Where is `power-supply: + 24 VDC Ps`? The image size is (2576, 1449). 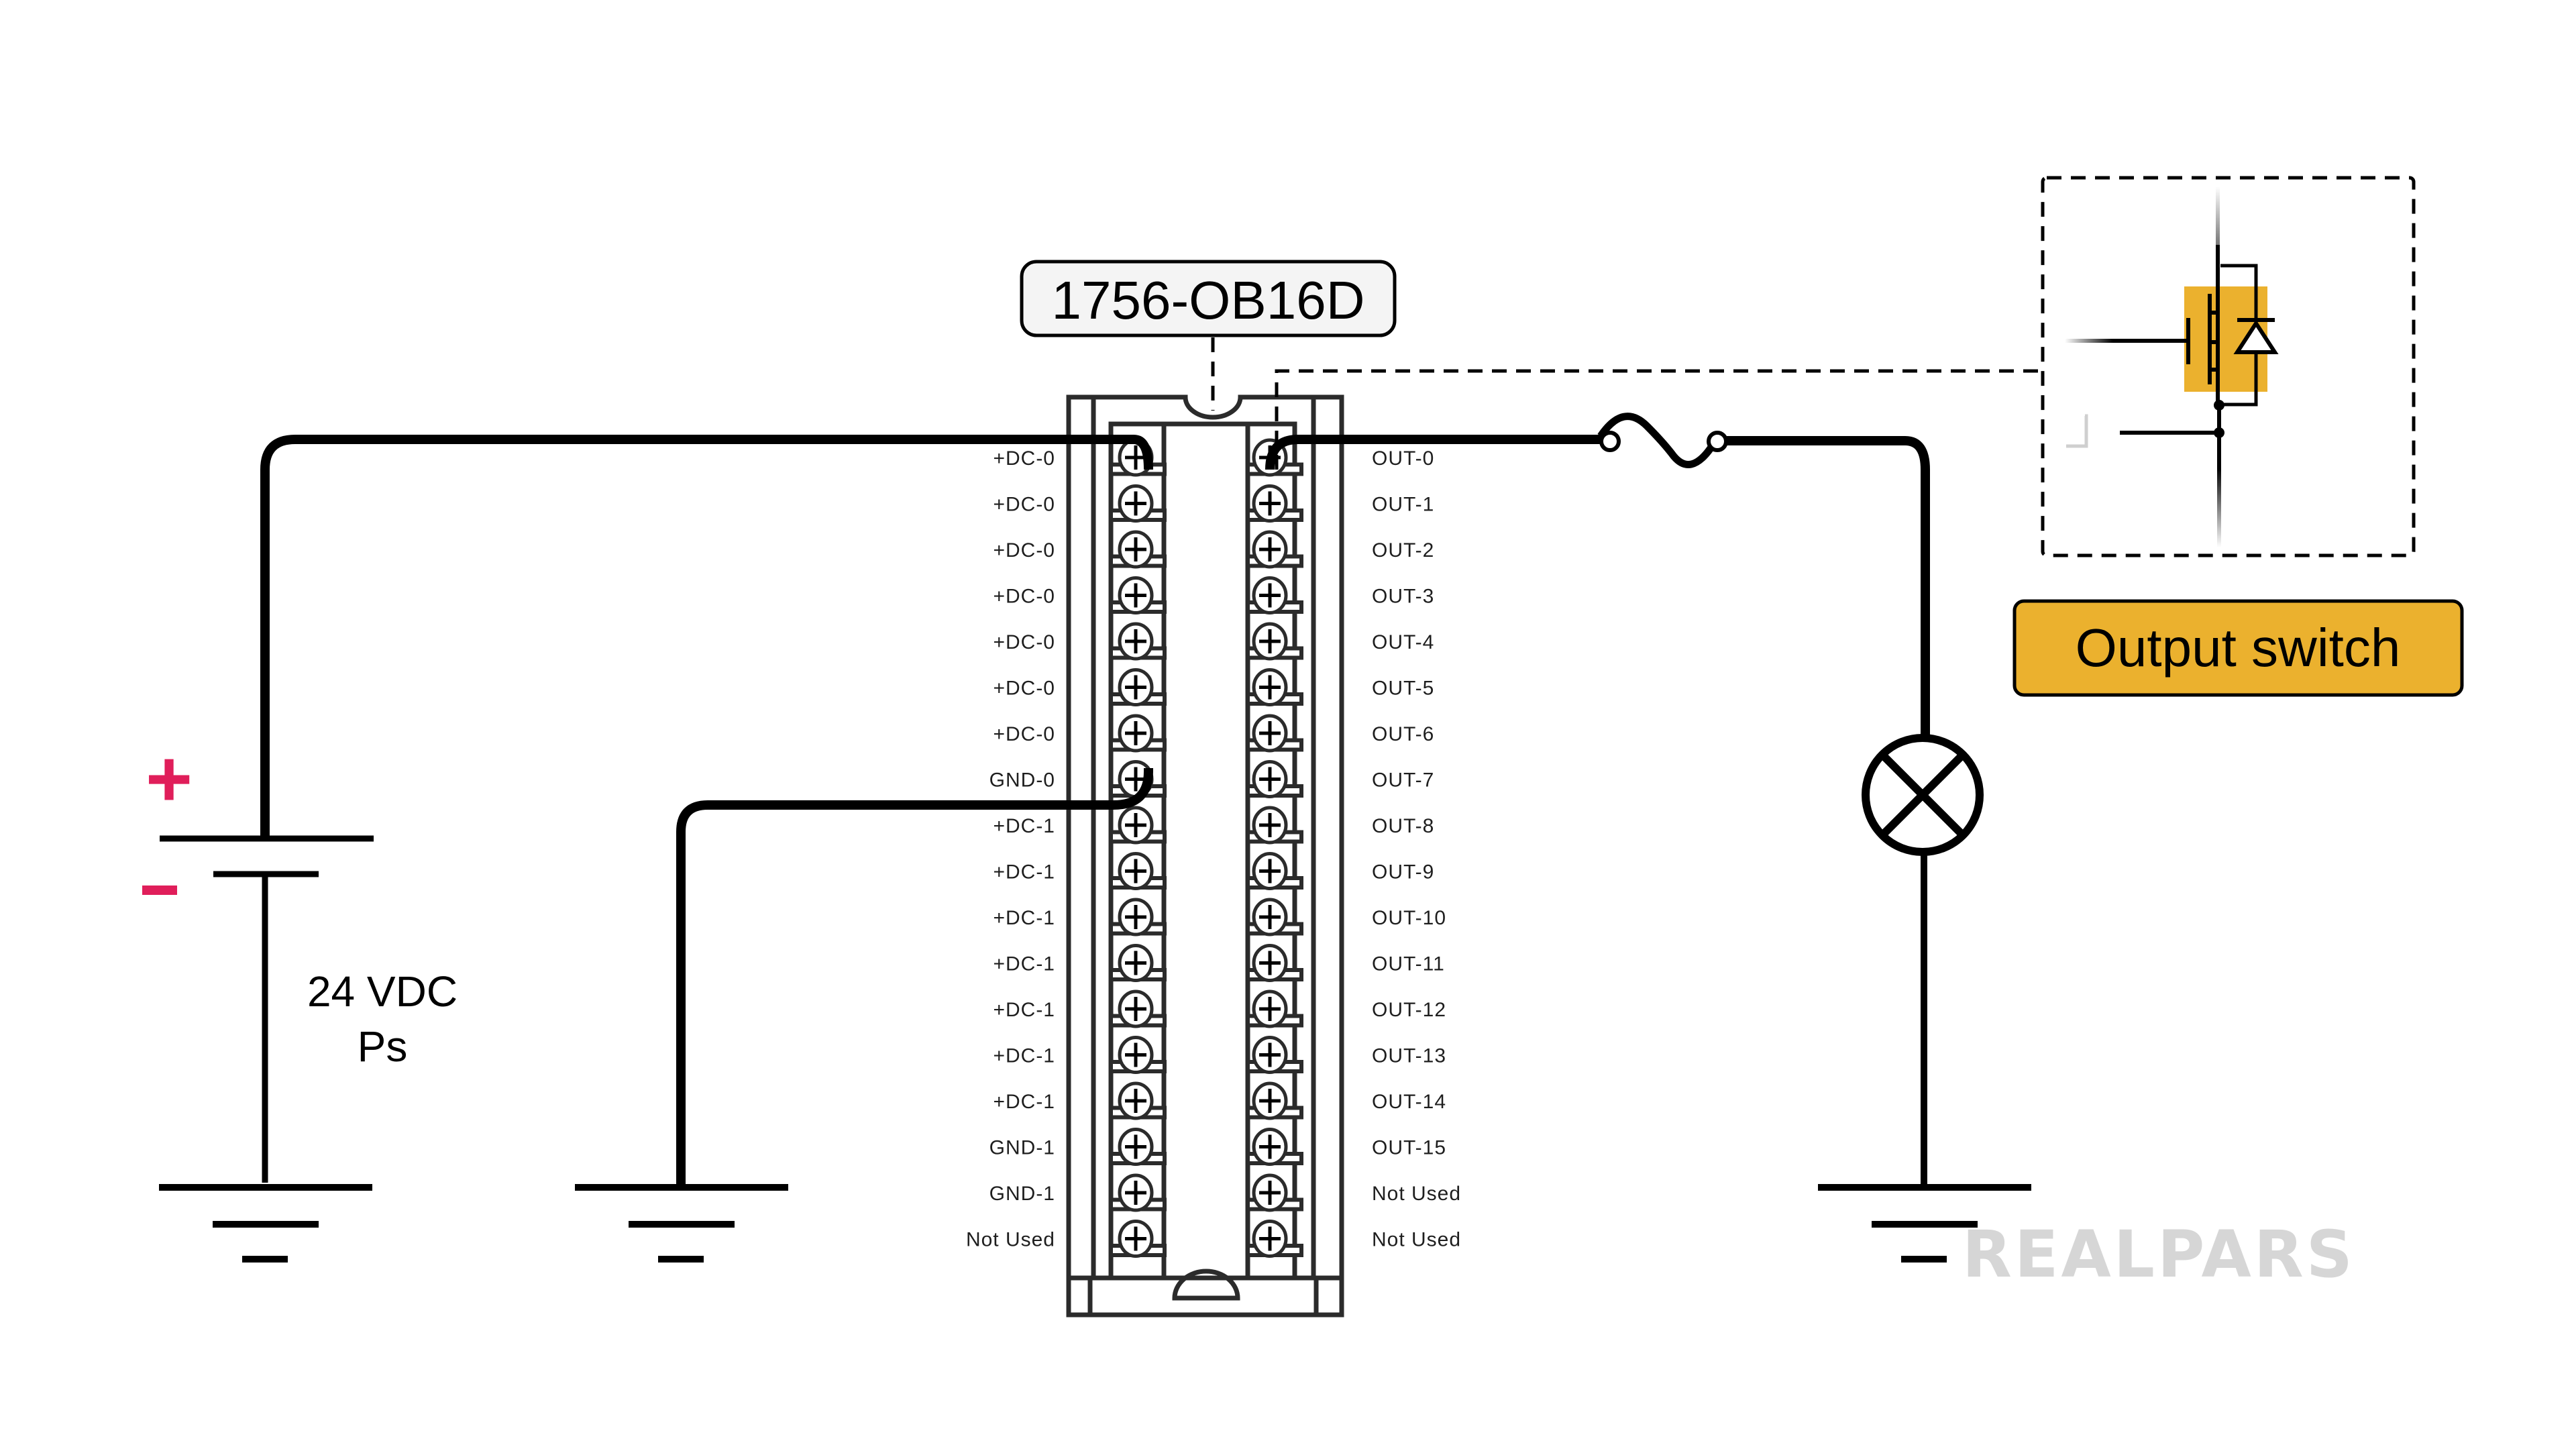 power-supply: + 24 VDC Ps is located at coordinates (300, 958).